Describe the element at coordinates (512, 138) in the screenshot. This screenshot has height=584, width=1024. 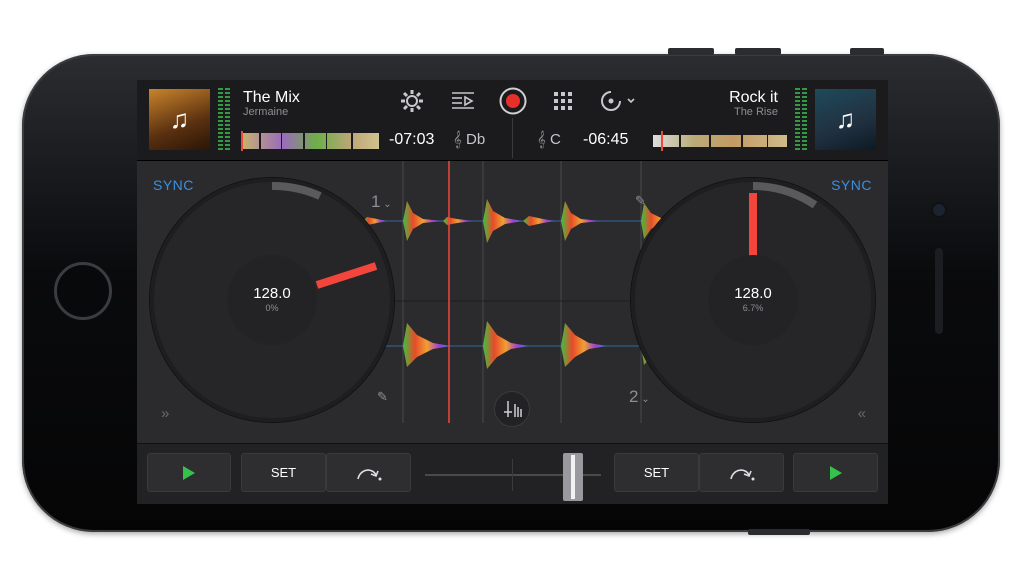
I see `divider` at that location.